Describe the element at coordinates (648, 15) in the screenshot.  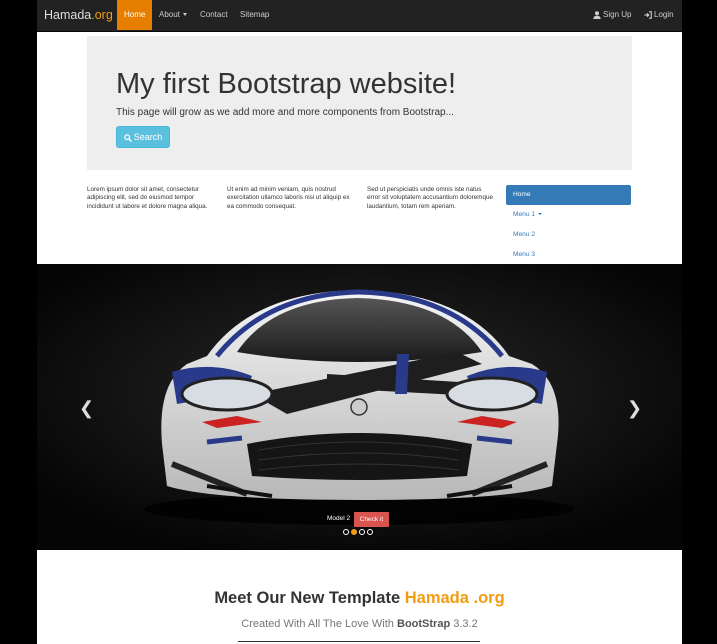
I see `login-icon` at that location.